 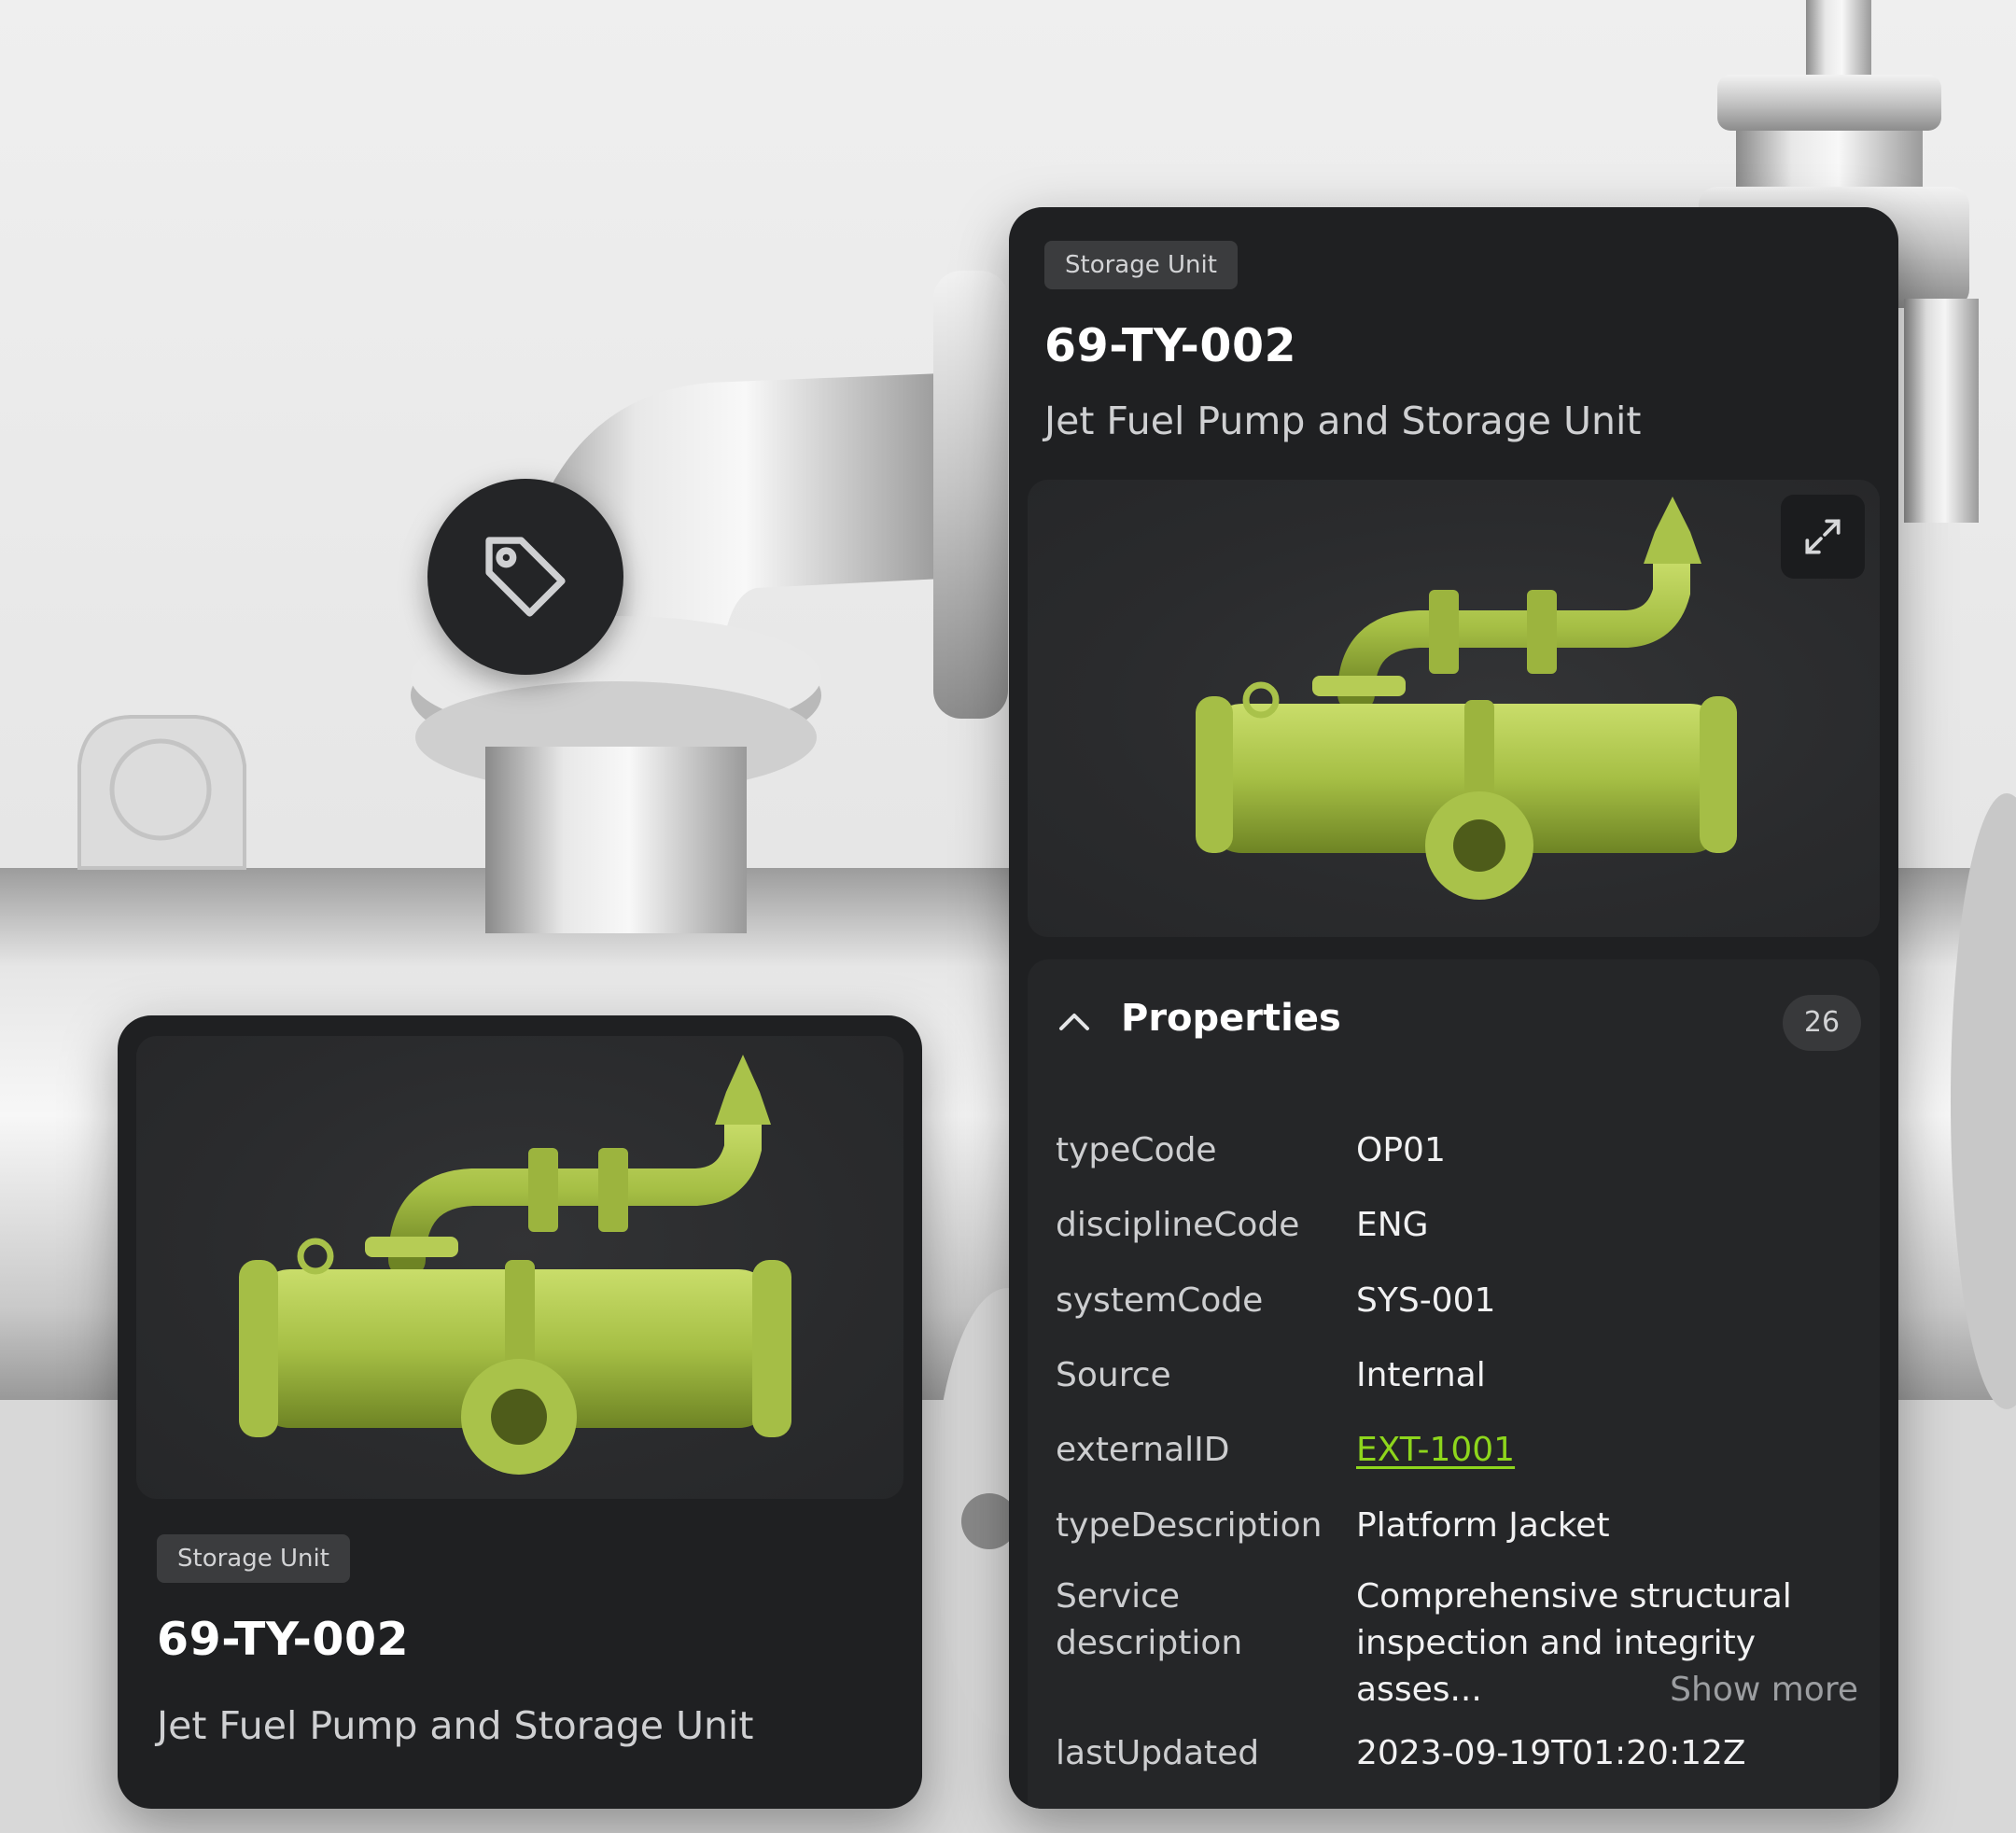 What do you see at coordinates (1483, 1525) in the screenshot?
I see `property-value: Platform Jacket` at bounding box center [1483, 1525].